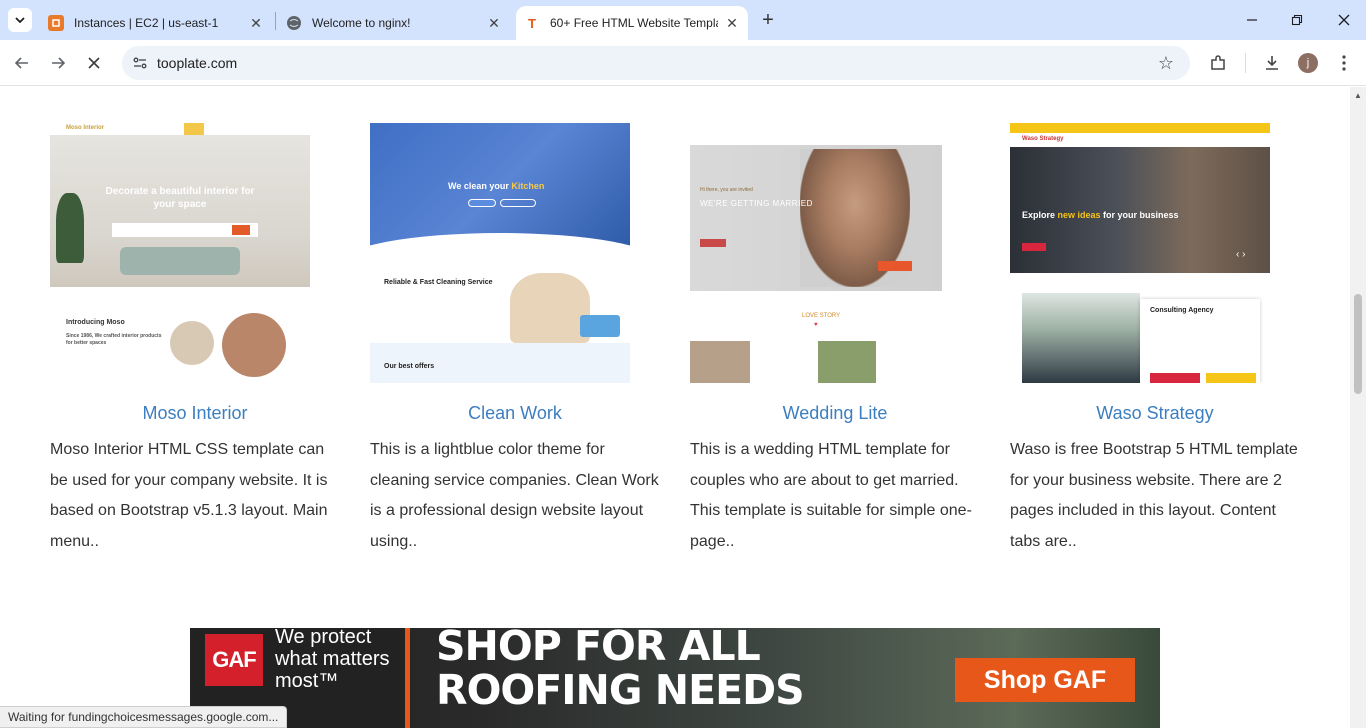  I want to click on restore-button, so click(1297, 20).